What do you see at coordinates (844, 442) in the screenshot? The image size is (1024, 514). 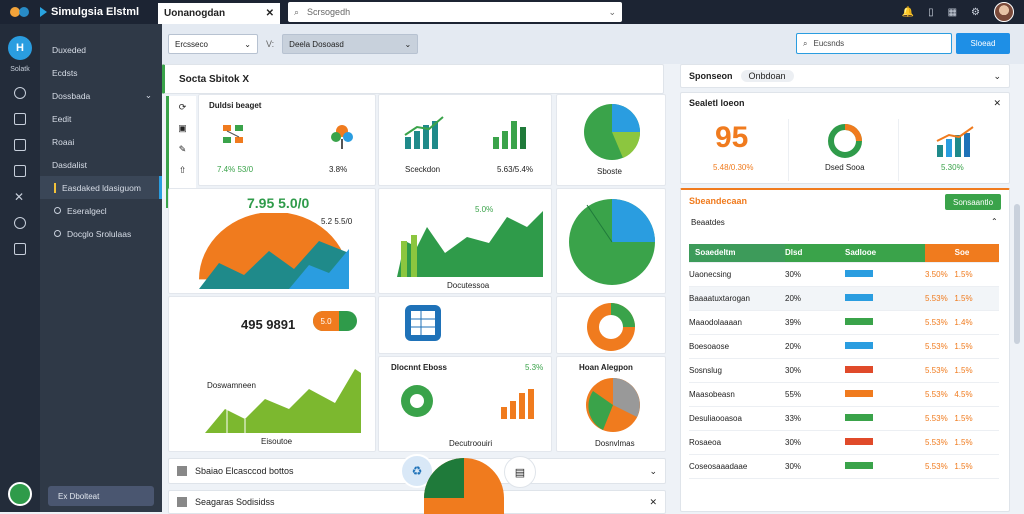 I see `table-row: Rosaeoa 30% 5.53% 1.5%` at bounding box center [844, 442].